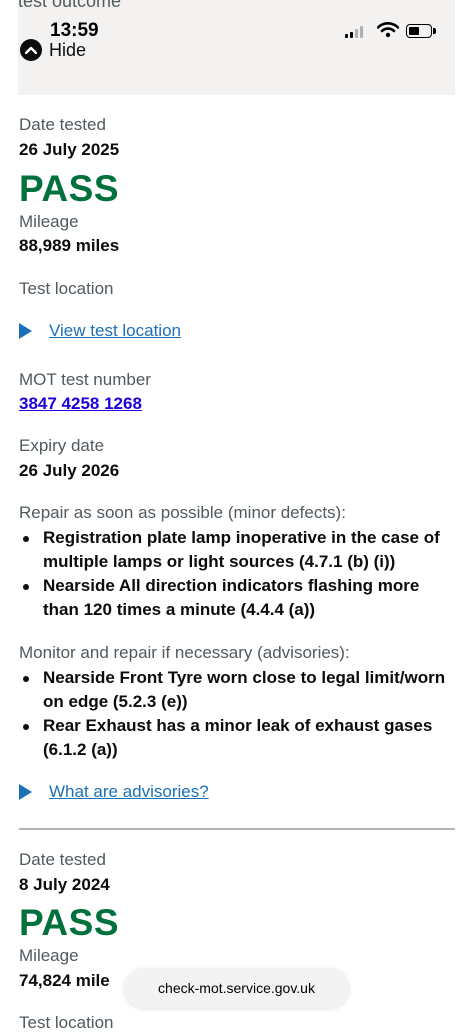 Image resolution: width=473 pixels, height=1033 pixels. What do you see at coordinates (80, 404) in the screenshot?
I see `mot-test-number-link: 3847 4258 1268` at bounding box center [80, 404].